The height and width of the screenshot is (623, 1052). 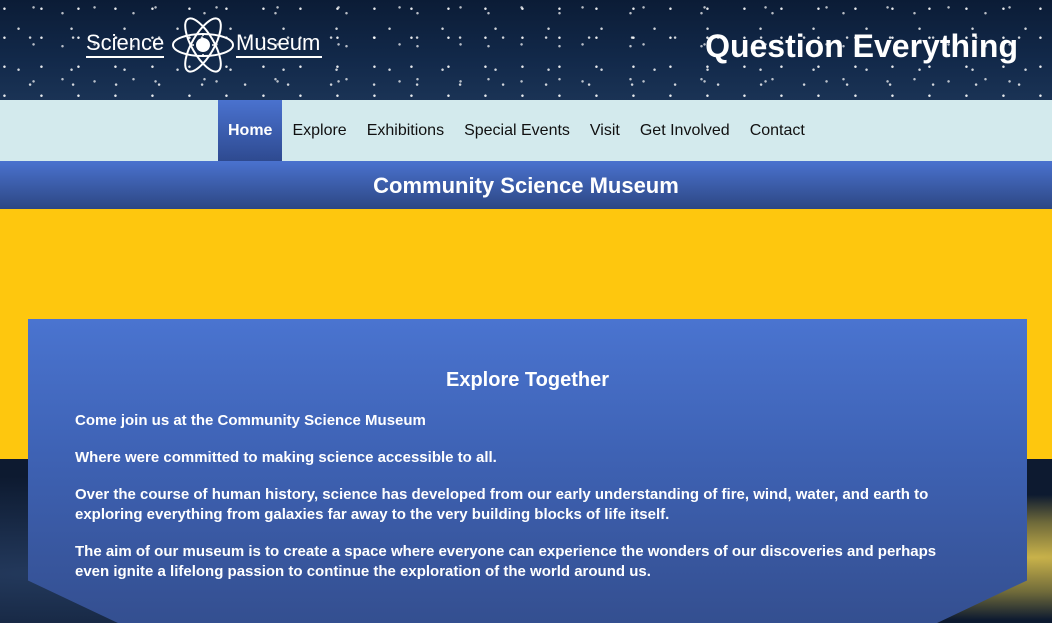 I want to click on nav-item-visit: Visit, so click(x=605, y=130).